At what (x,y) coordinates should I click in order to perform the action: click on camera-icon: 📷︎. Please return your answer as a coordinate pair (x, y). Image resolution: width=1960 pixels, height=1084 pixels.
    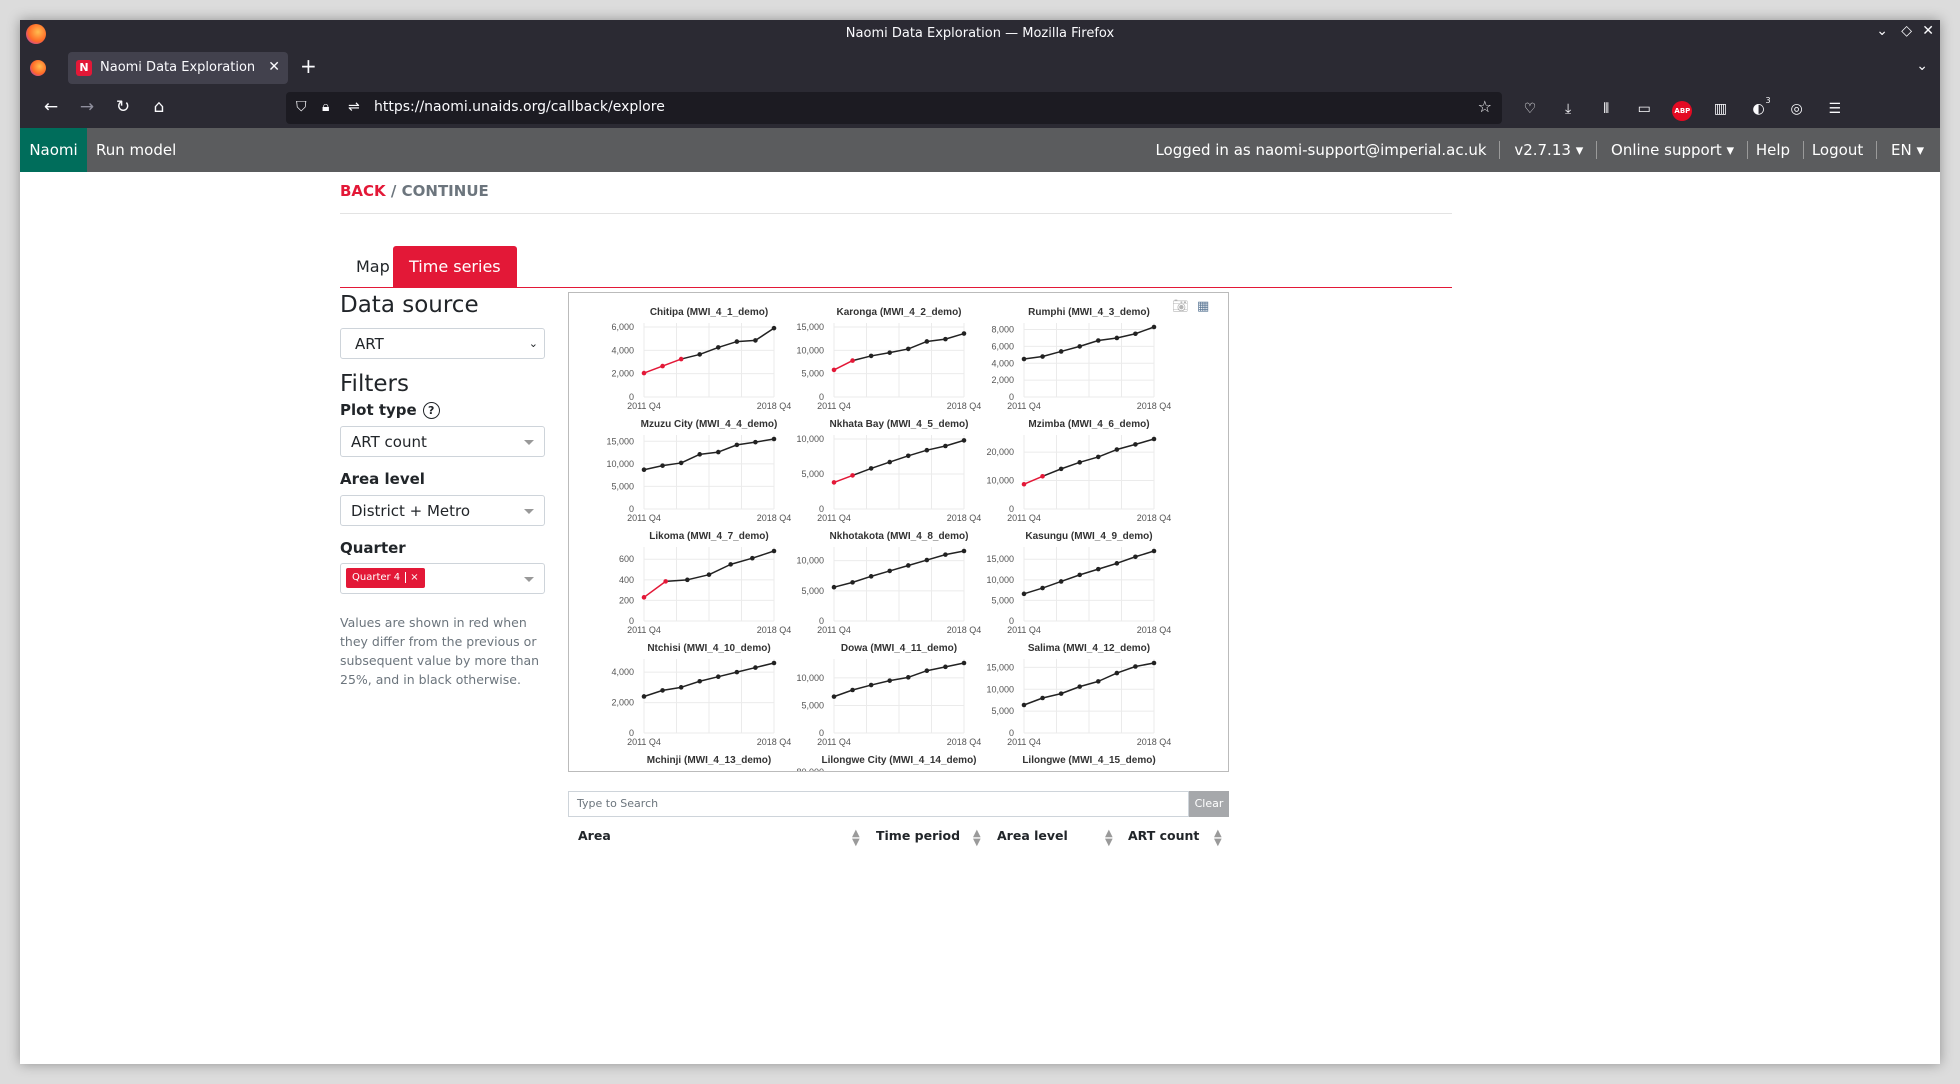
    Looking at the image, I should click on (1180, 306).